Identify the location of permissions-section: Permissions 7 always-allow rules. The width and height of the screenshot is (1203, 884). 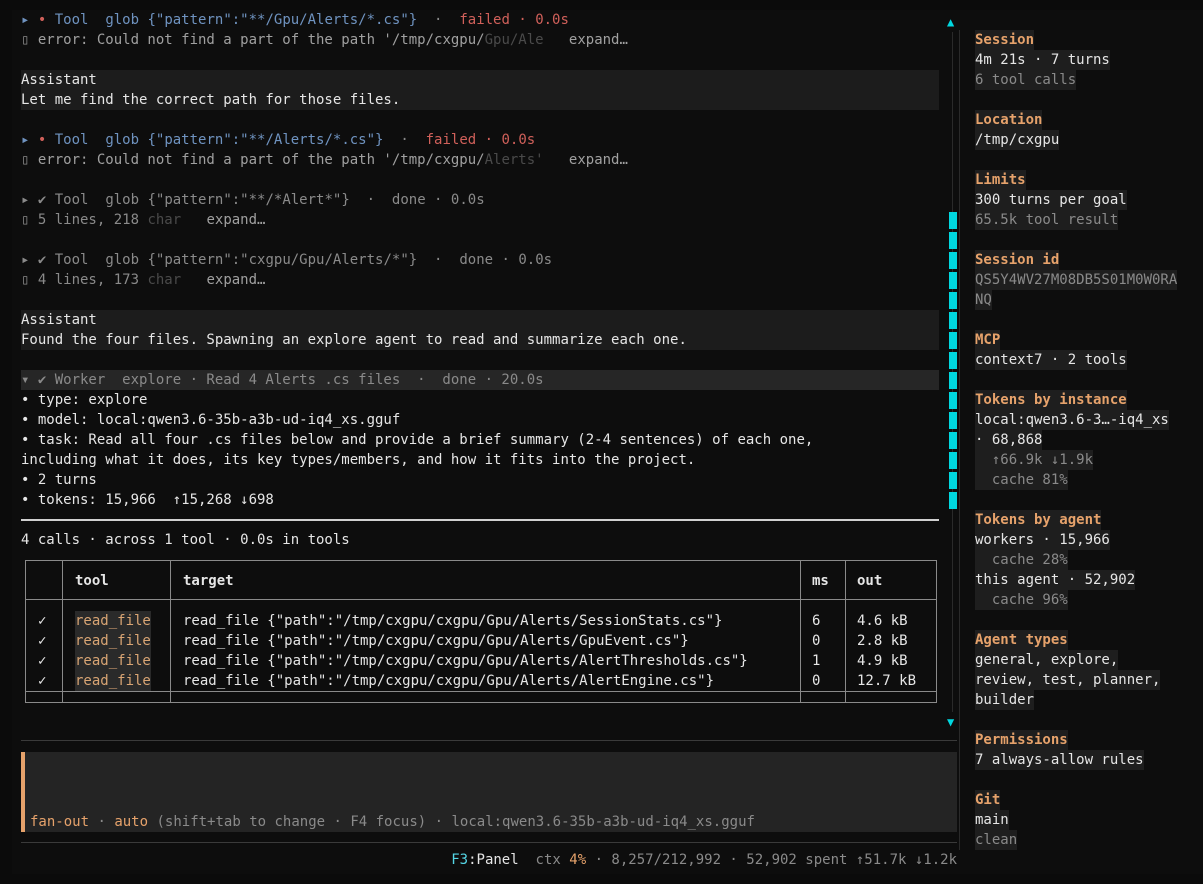
(1059, 750).